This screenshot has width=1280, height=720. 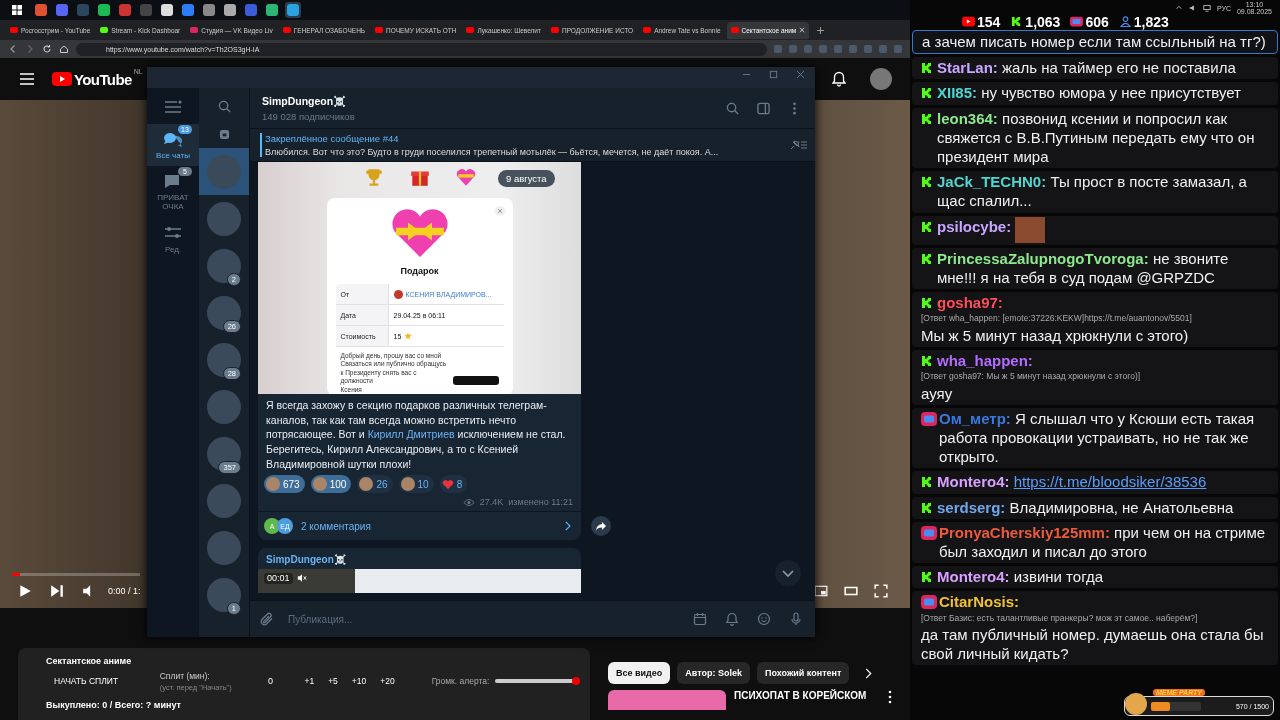 What do you see at coordinates (821, 30) in the screenshot?
I see `new-tab-icon` at bounding box center [821, 30].